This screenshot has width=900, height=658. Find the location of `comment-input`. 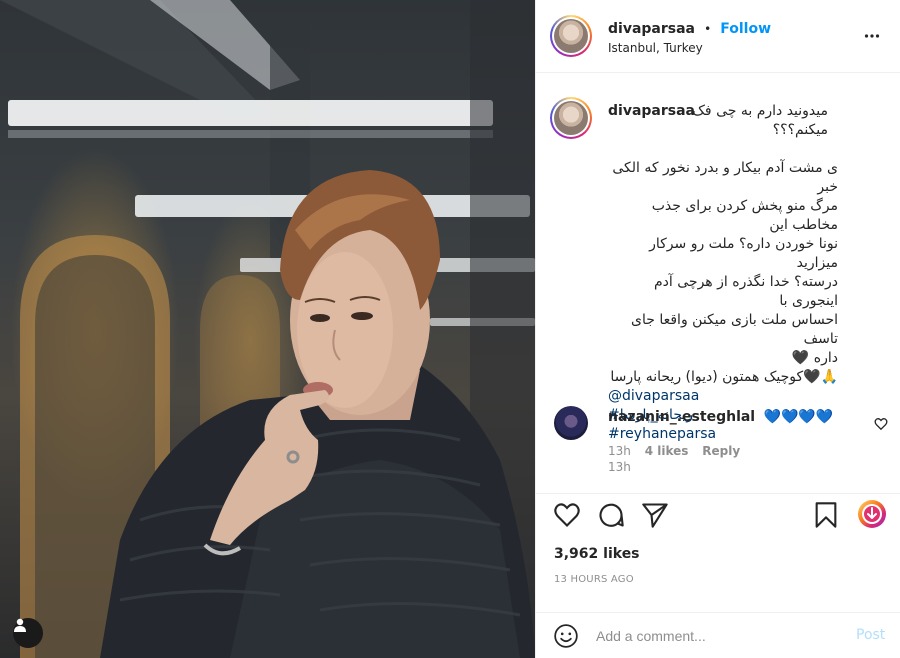

comment-input is located at coordinates (716, 636).